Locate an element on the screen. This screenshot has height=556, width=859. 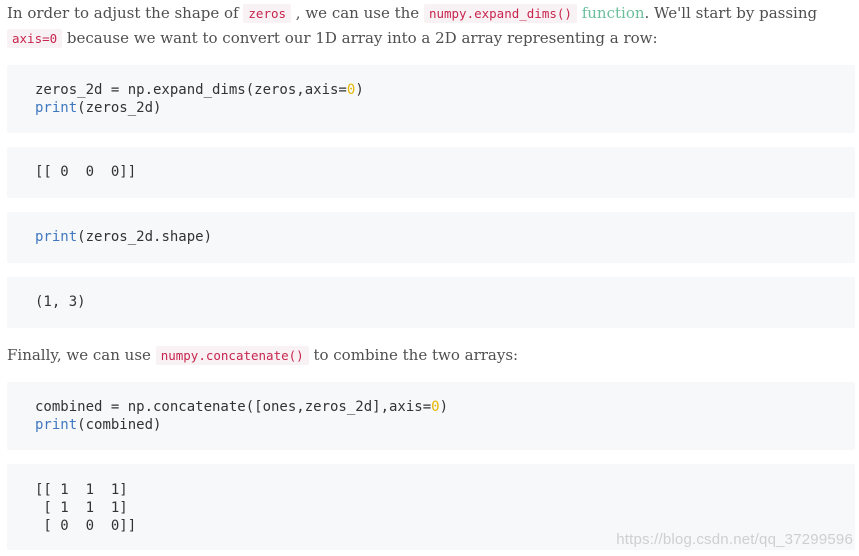
code-line: (zeros_2d.shape) is located at coordinates (145, 237).